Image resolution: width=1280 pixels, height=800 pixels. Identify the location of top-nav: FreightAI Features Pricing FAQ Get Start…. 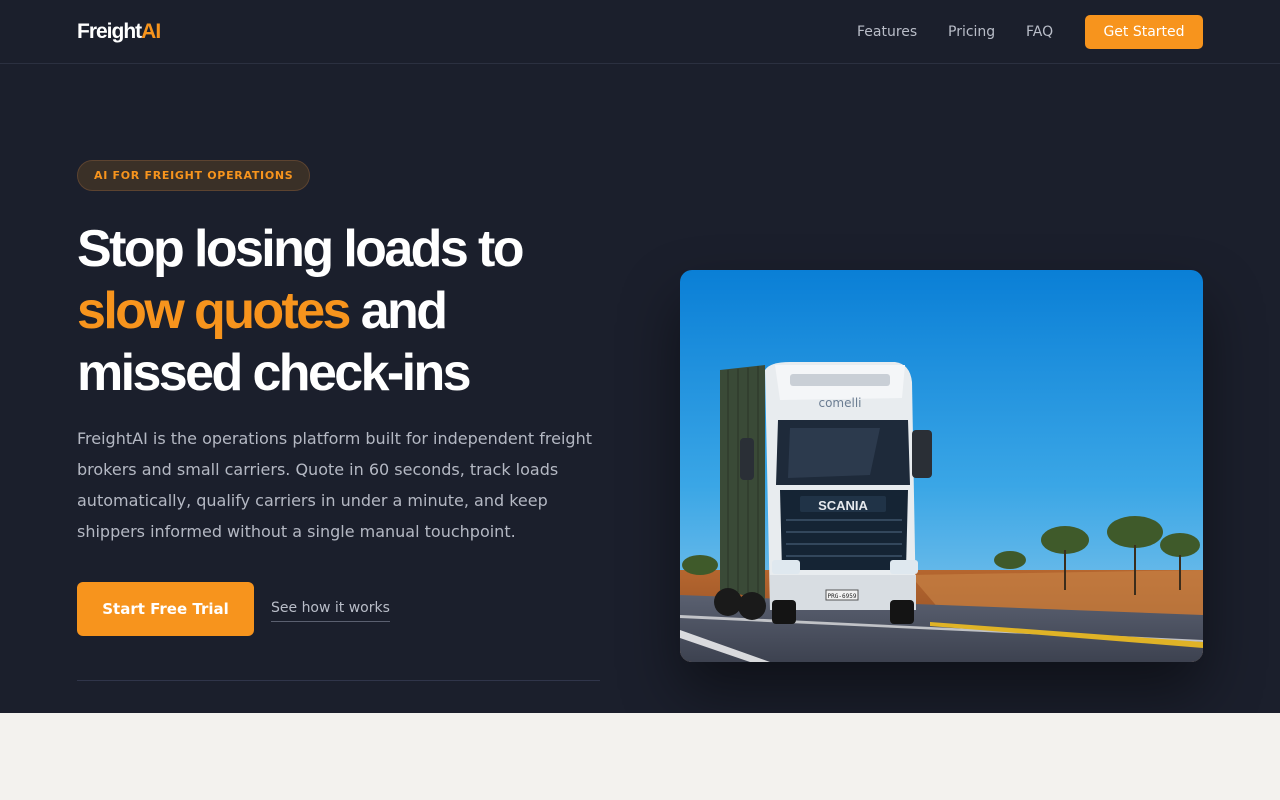
(640, 32).